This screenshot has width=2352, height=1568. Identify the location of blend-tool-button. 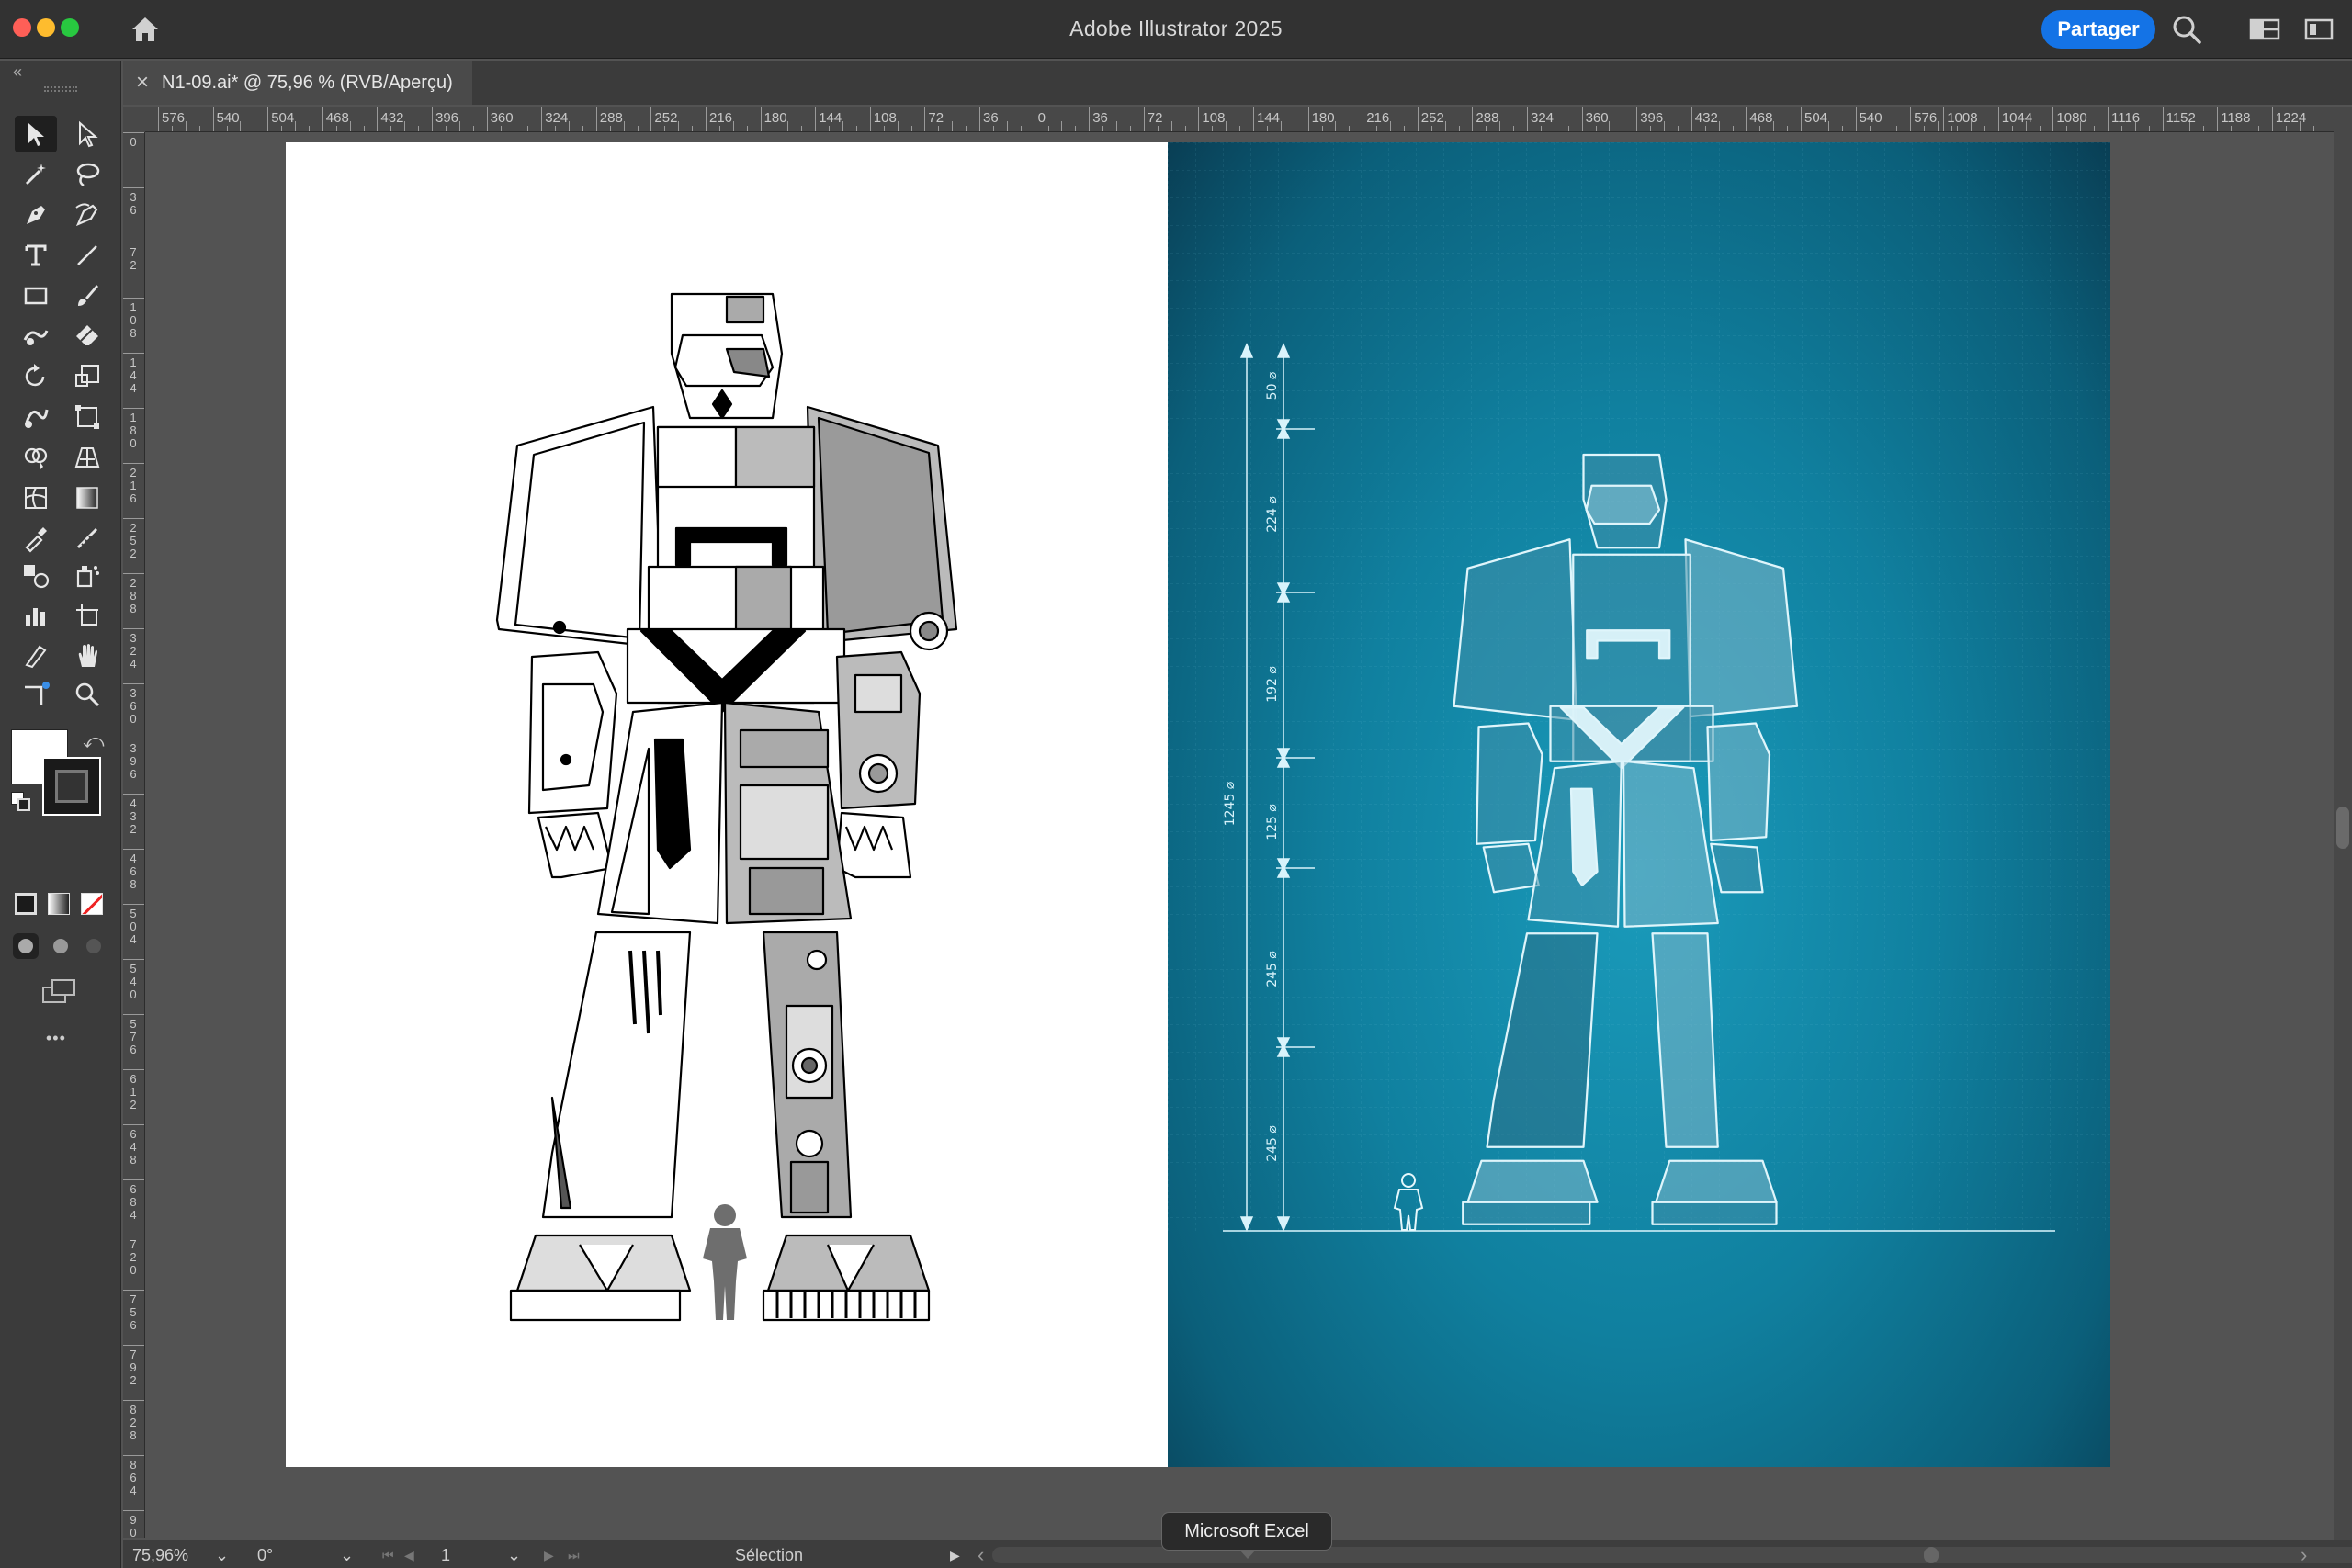
(36, 575).